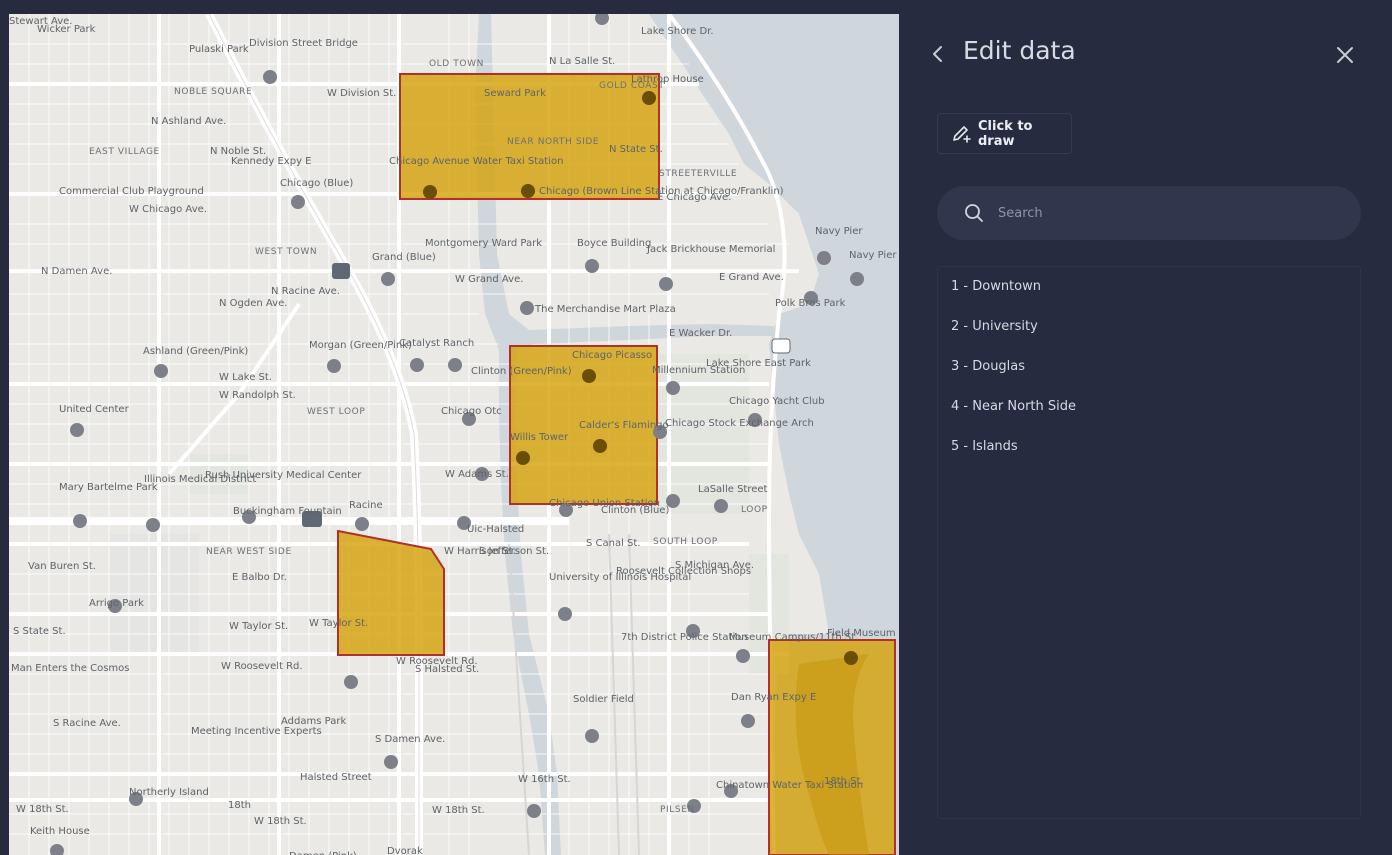 This screenshot has height=855, width=1392. I want to click on map-label: N Damen Ave., so click(76, 271).